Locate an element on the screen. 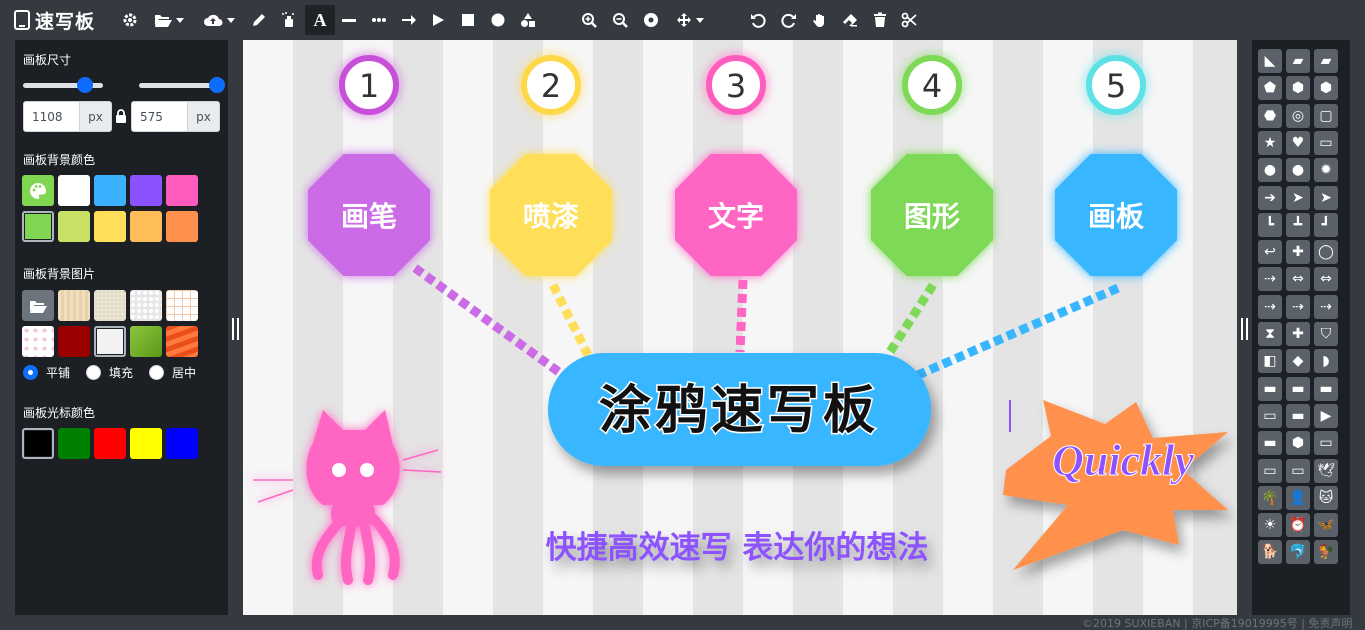 This screenshot has height=630, width=1365. open-file-button is located at coordinates (169, 20).